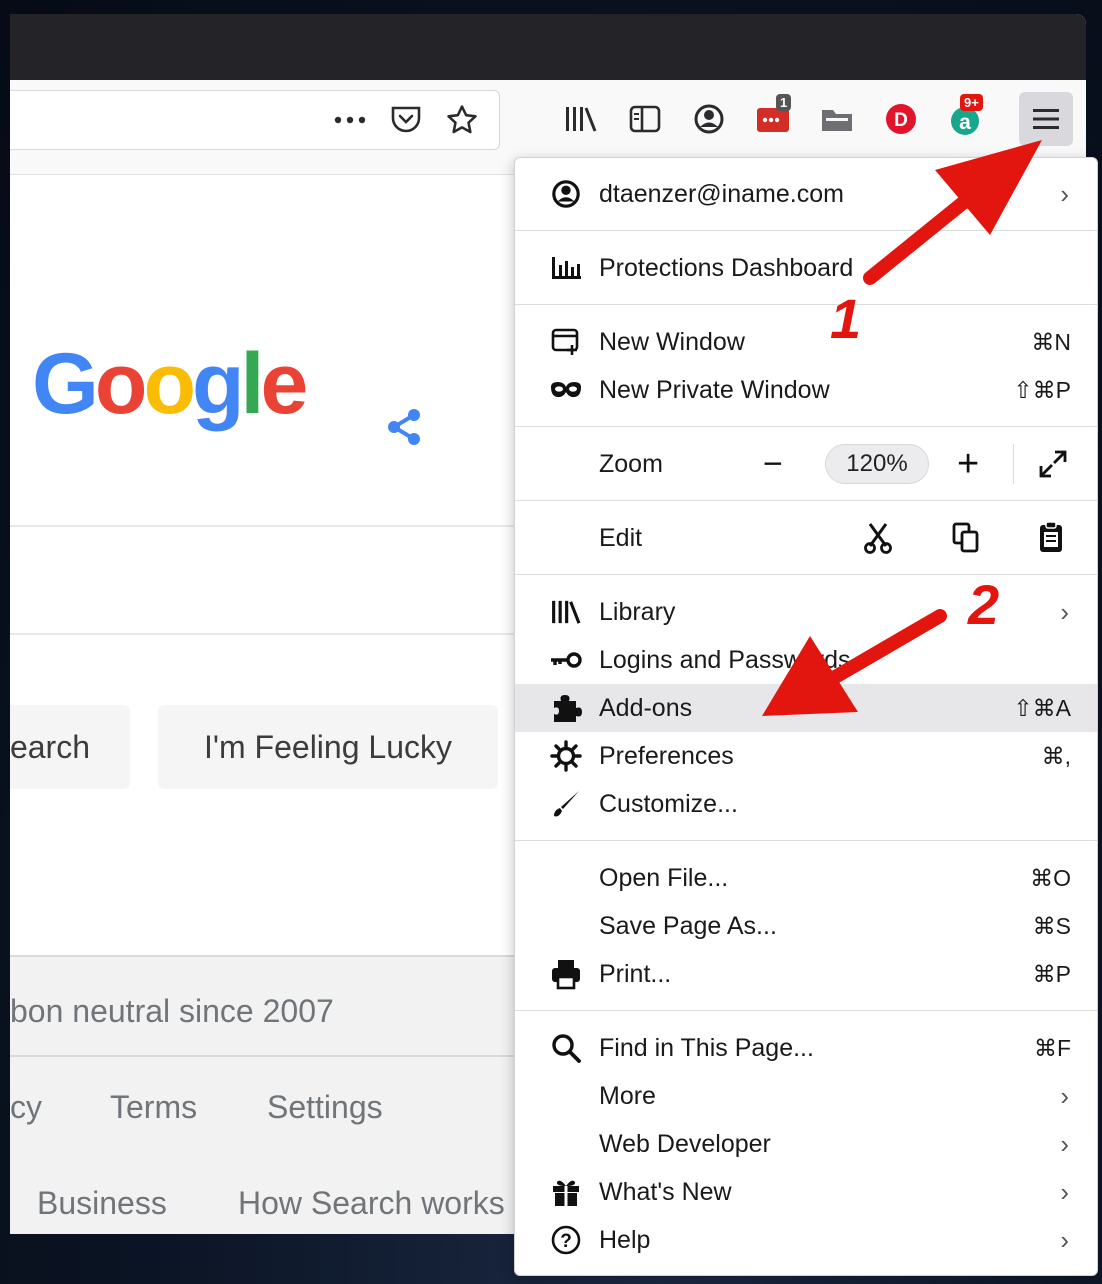  What do you see at coordinates (902, 428) in the screenshot?
I see `annotation-overlay` at bounding box center [902, 428].